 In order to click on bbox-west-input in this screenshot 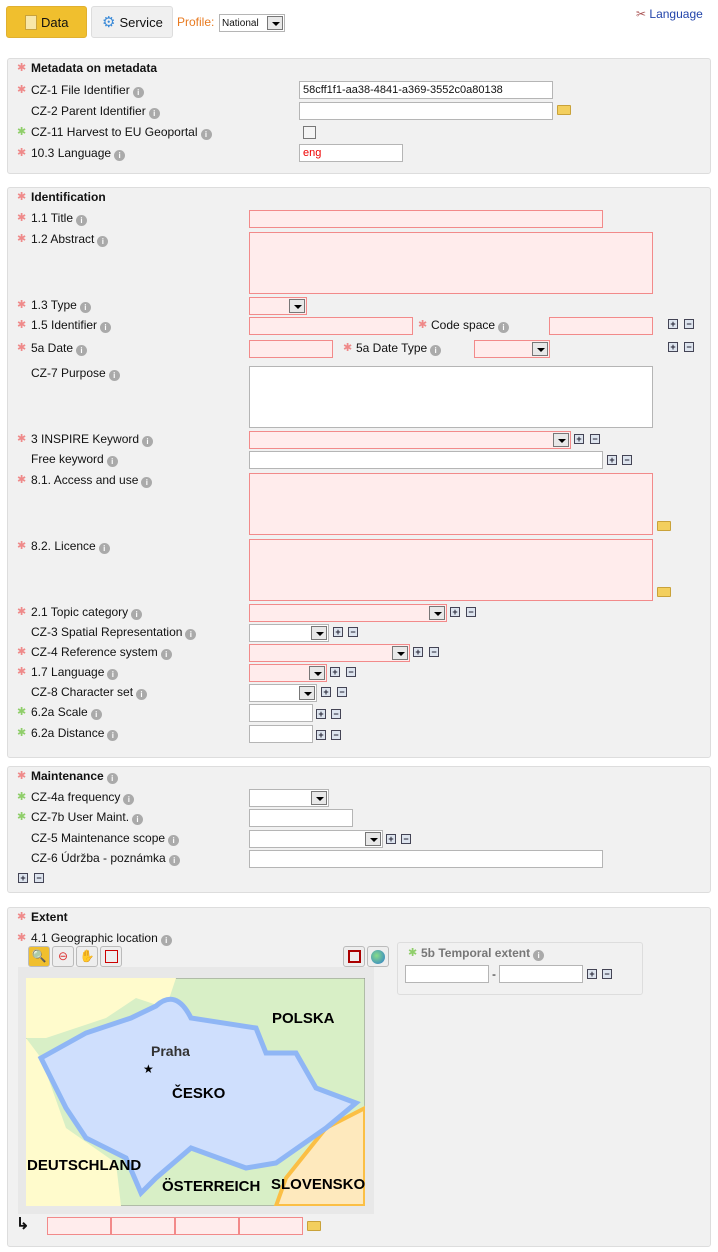, I will do `click(79, 1226)`.